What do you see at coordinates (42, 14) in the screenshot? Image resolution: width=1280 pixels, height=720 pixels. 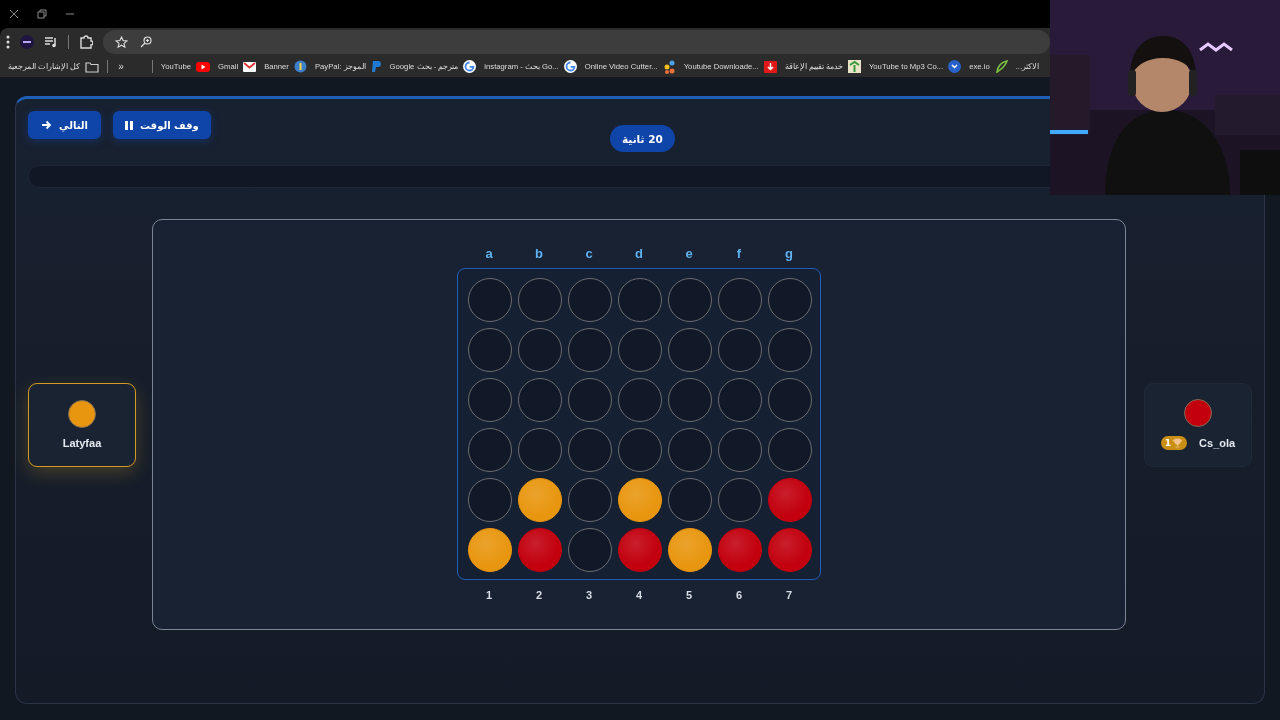 I see `restore-icon` at bounding box center [42, 14].